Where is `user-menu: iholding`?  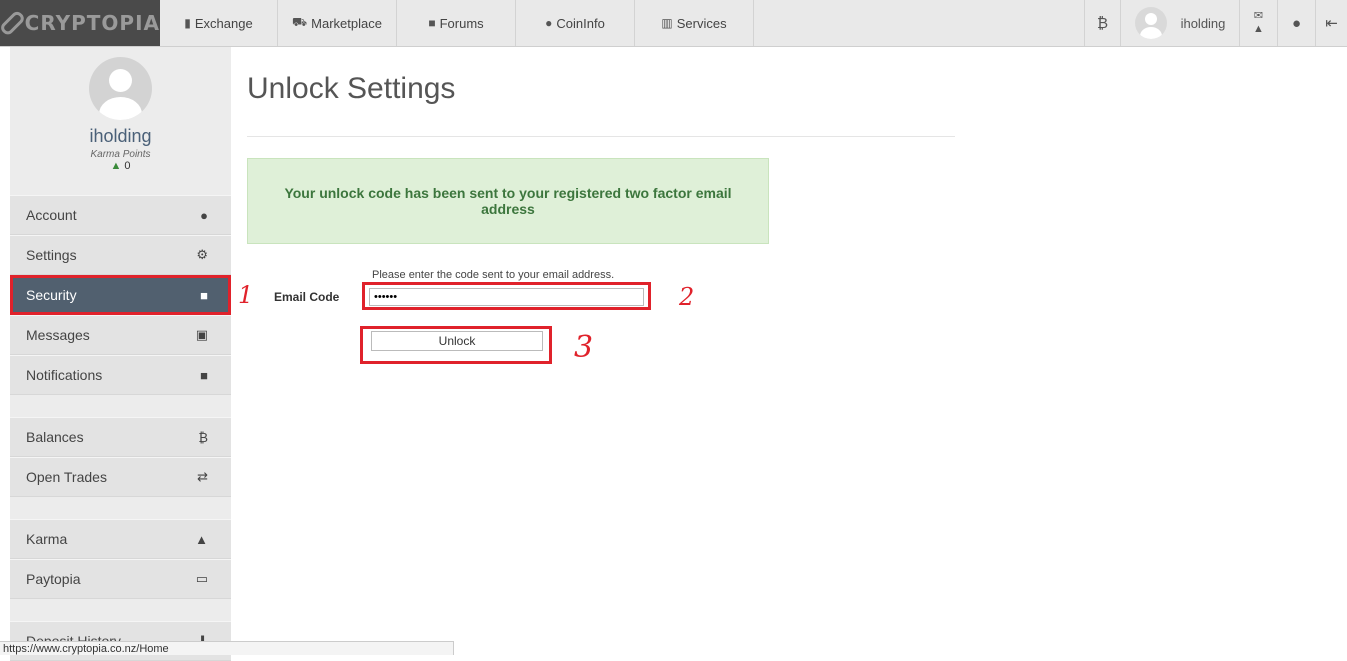 user-menu: iholding is located at coordinates (1179, 23).